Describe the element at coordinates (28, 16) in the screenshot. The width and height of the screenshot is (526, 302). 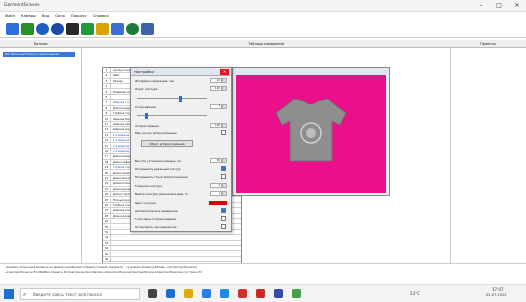
I see `menu-cameras: Камеры` at that location.